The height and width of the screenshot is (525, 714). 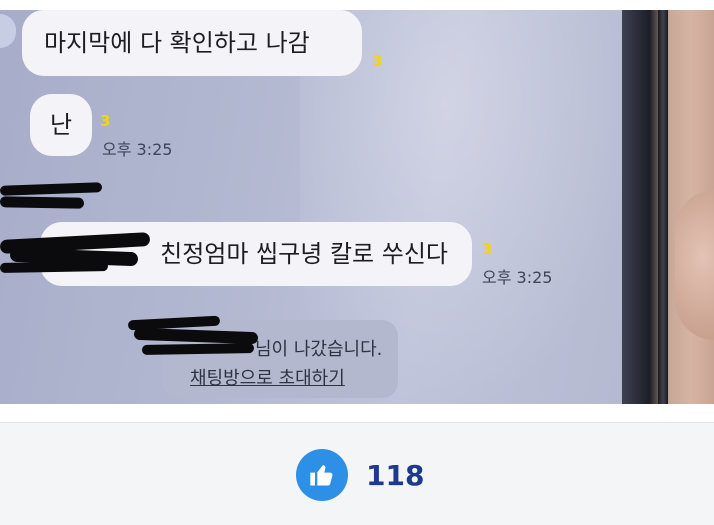 I want to click on top-strip, so click(x=357, y=5).